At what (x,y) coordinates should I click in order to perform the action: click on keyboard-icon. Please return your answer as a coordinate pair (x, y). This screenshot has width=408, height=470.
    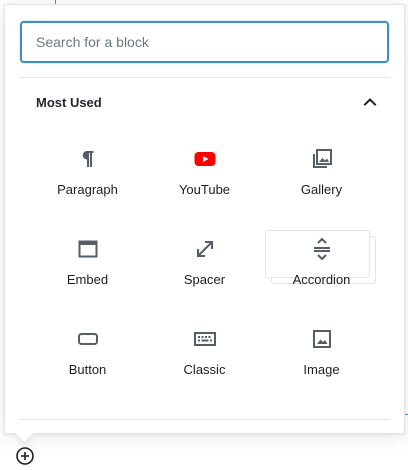
    Looking at the image, I should click on (205, 339).